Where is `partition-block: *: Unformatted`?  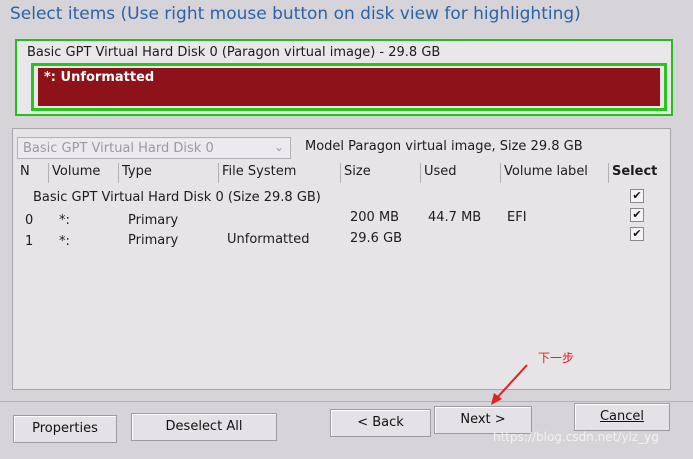 partition-block: *: Unformatted is located at coordinates (349, 87).